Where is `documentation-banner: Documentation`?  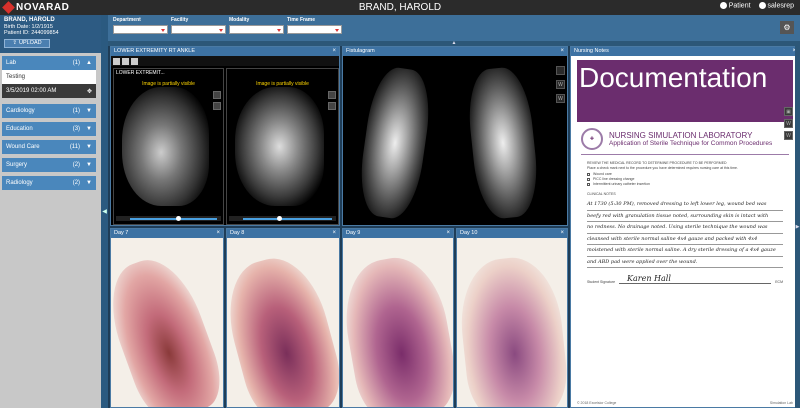
documentation-banner: Documentation is located at coordinates (685, 91).